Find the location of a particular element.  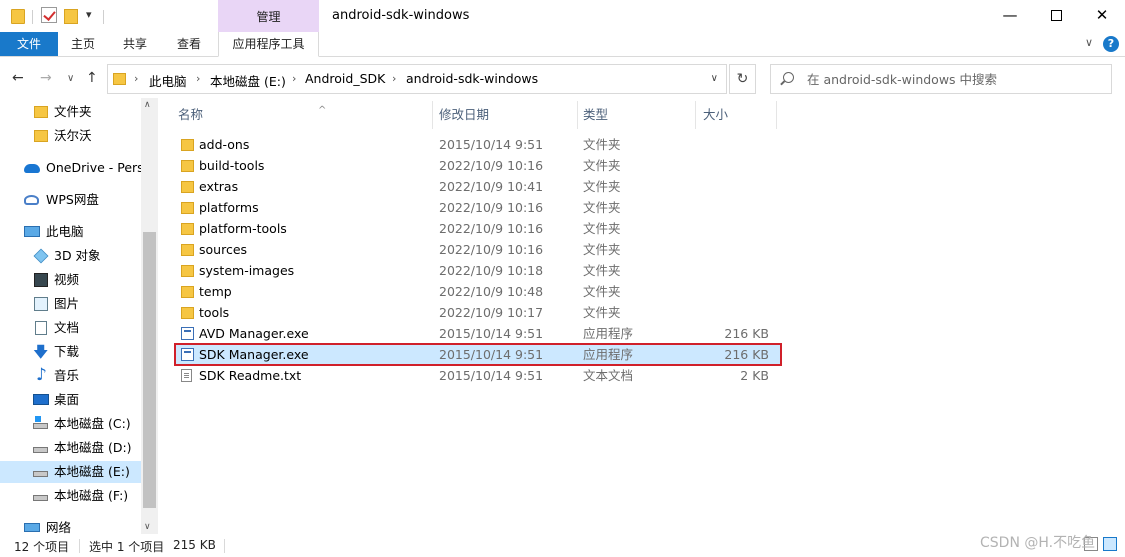

sidebar-item-label: 3D 对象 is located at coordinates (77, 255).